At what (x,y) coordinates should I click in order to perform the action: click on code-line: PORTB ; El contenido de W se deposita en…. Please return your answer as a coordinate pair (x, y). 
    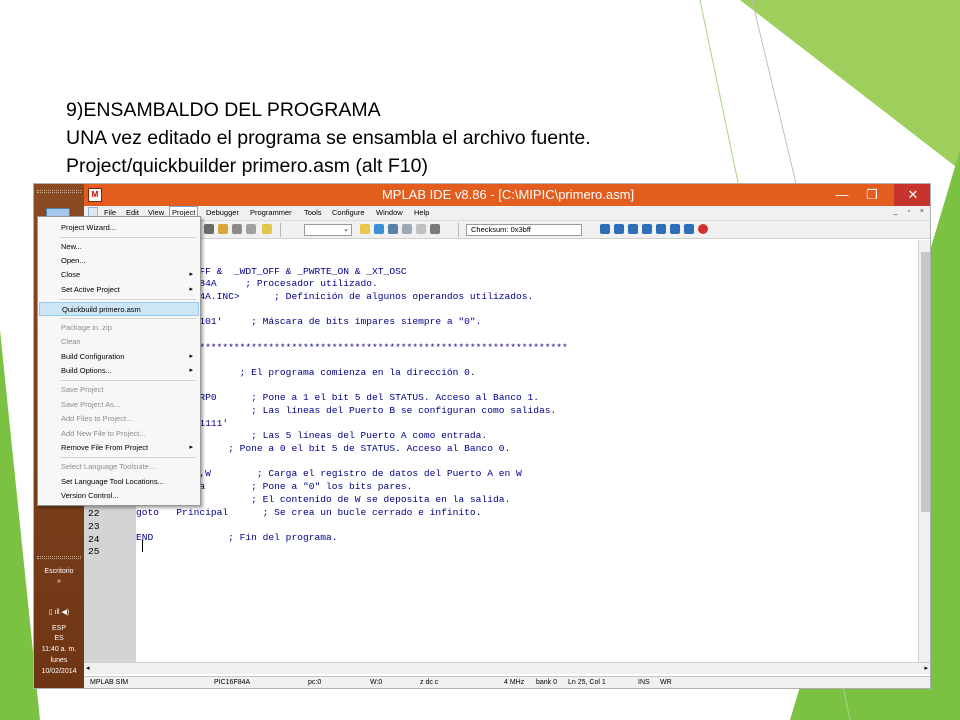
    Looking at the image, I should click on (323, 499).